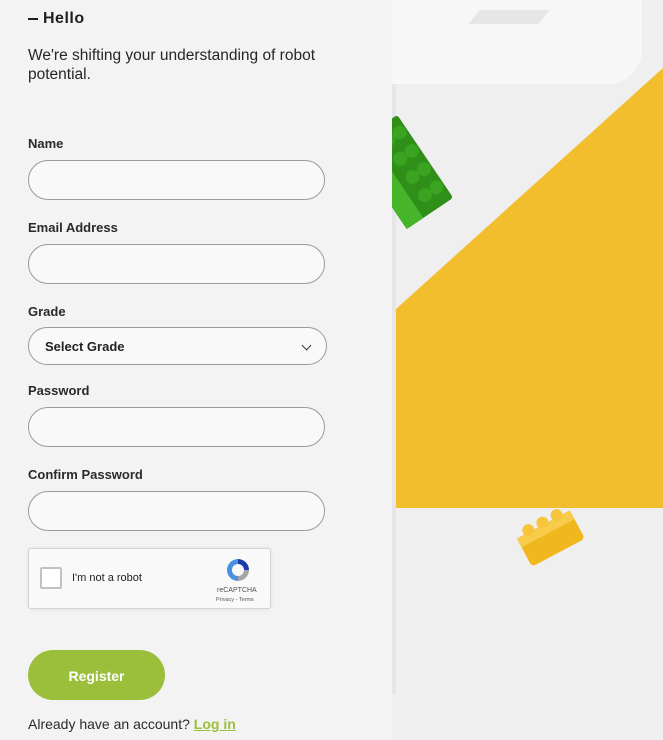  Describe the element at coordinates (550, 537) in the screenshot. I see `yellow-lego-brick-icon` at that location.